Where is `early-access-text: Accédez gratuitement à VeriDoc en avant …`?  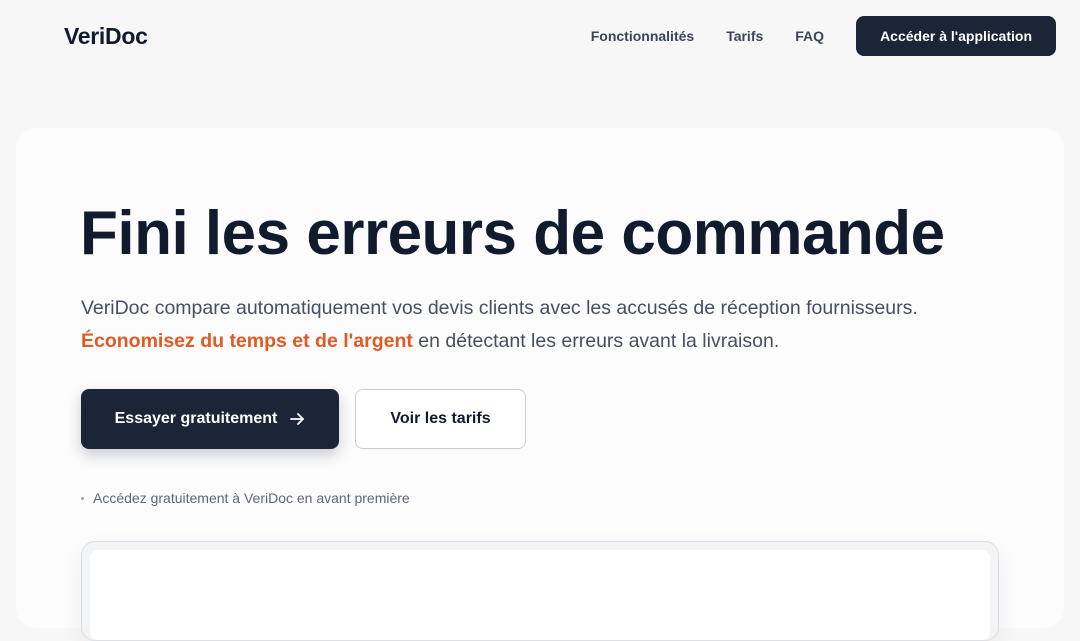 early-access-text: Accédez gratuitement à VeriDoc en avant … is located at coordinates (251, 498).